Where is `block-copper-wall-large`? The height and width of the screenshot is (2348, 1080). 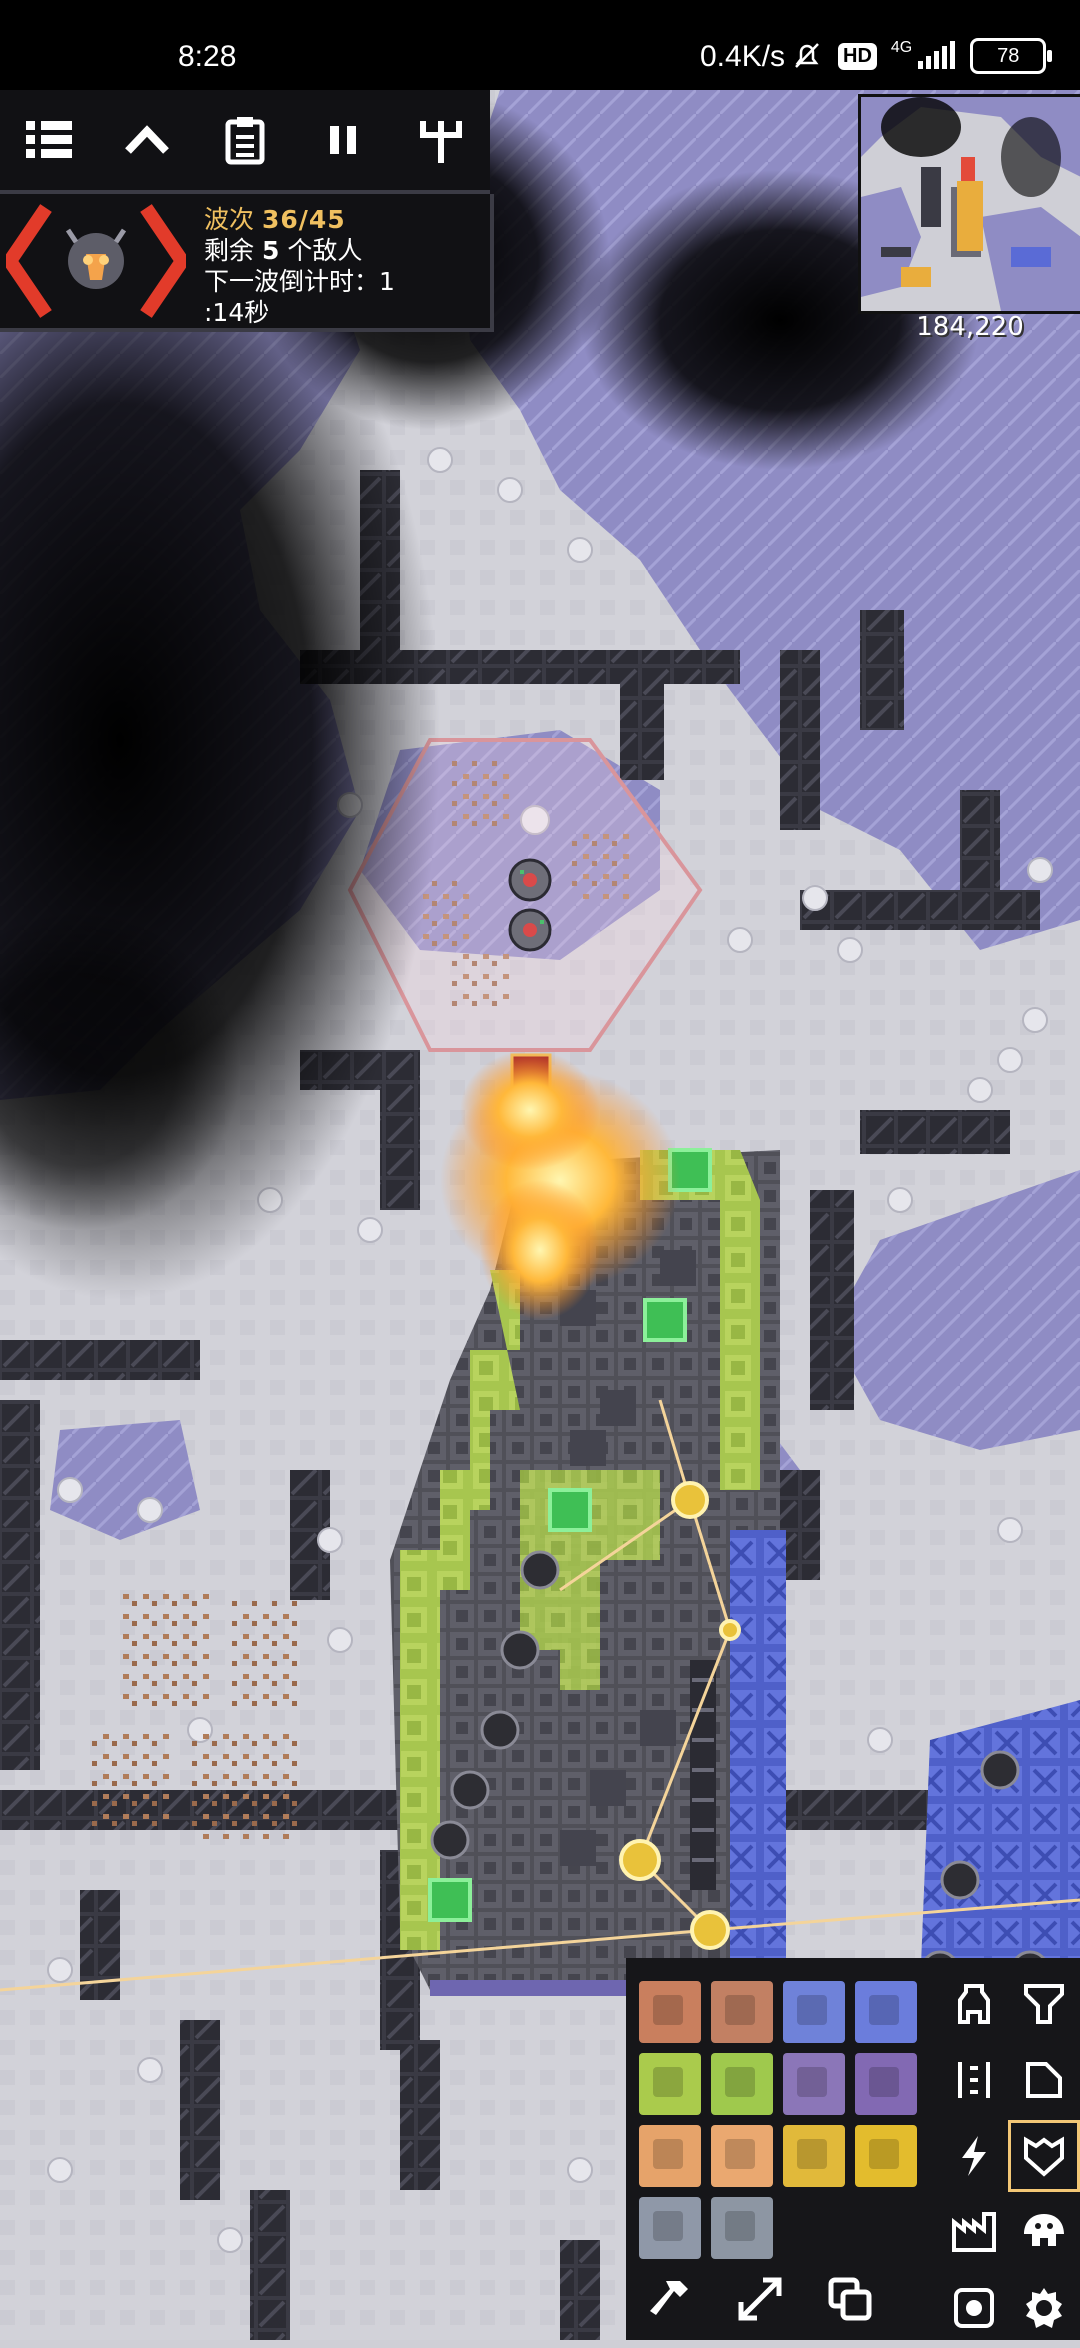
block-copper-wall-large is located at coordinates (742, 2012).